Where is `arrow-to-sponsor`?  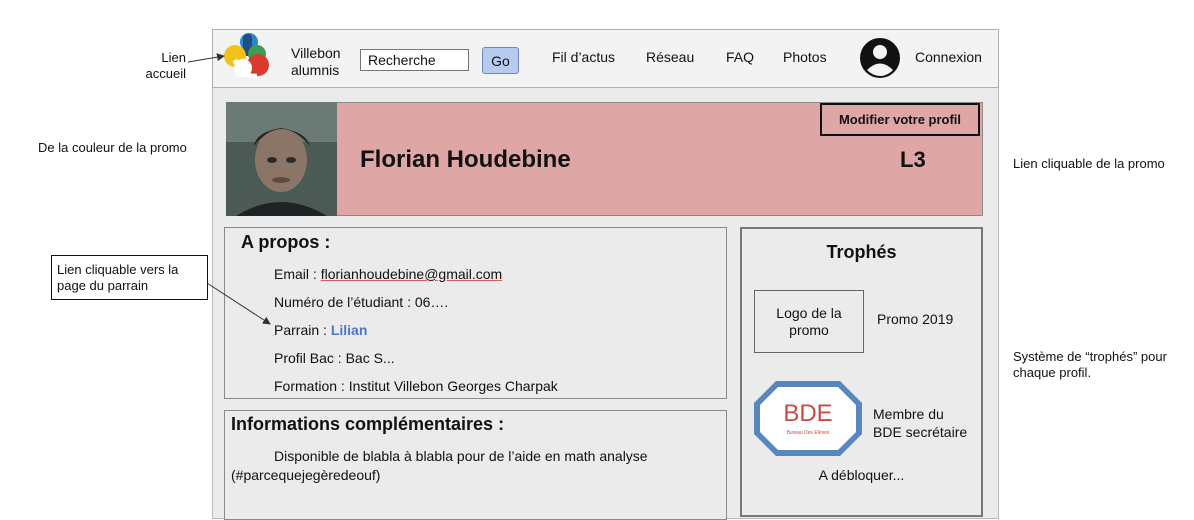
arrow-to-sponsor is located at coordinates (238, 303).